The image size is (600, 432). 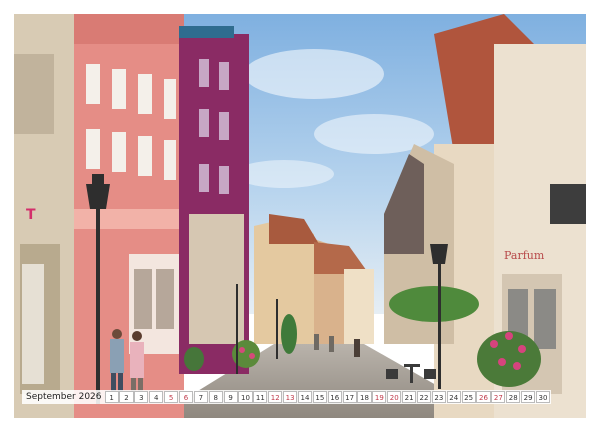 What do you see at coordinates (230, 397) in the screenshot?
I see `day-cell: 9` at bounding box center [230, 397].